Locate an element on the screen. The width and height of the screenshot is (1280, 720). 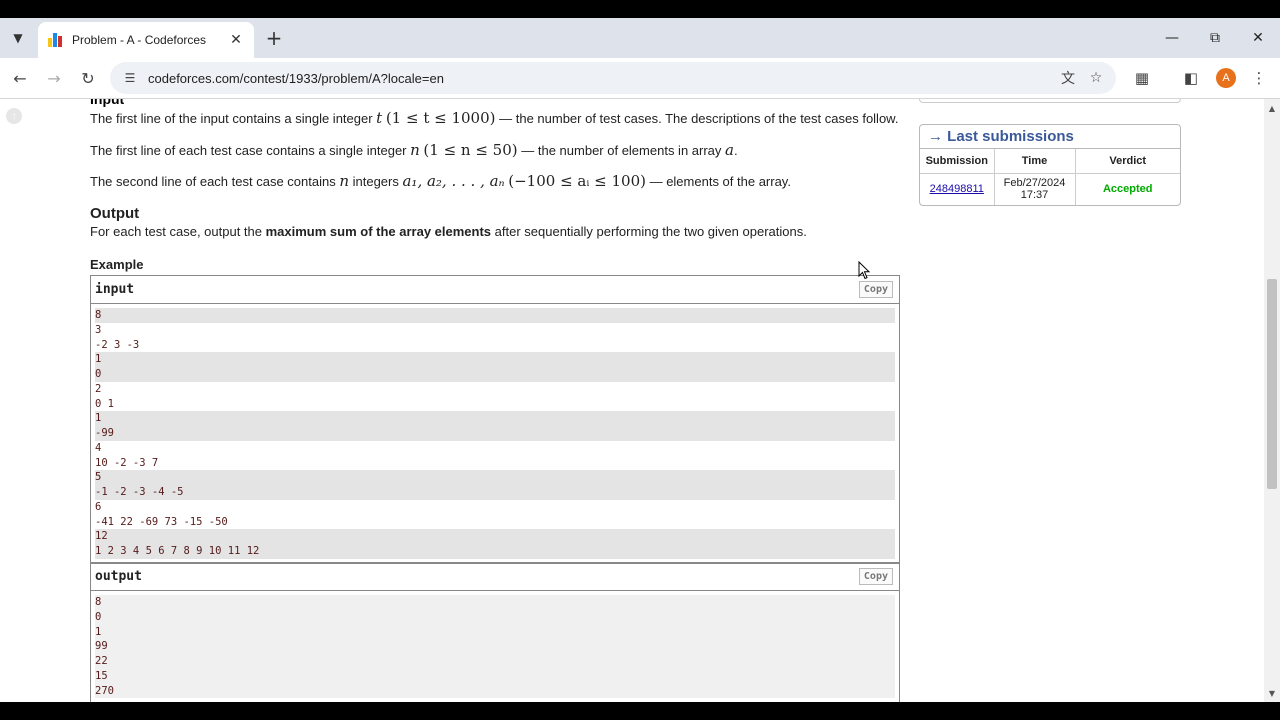
taskbar-edge is located at coordinates (640, 711).